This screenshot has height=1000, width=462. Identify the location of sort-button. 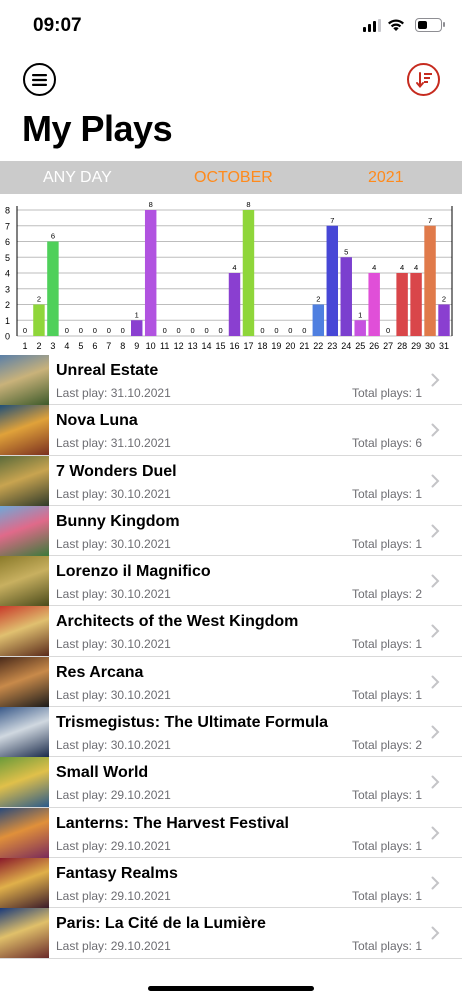
(423, 79).